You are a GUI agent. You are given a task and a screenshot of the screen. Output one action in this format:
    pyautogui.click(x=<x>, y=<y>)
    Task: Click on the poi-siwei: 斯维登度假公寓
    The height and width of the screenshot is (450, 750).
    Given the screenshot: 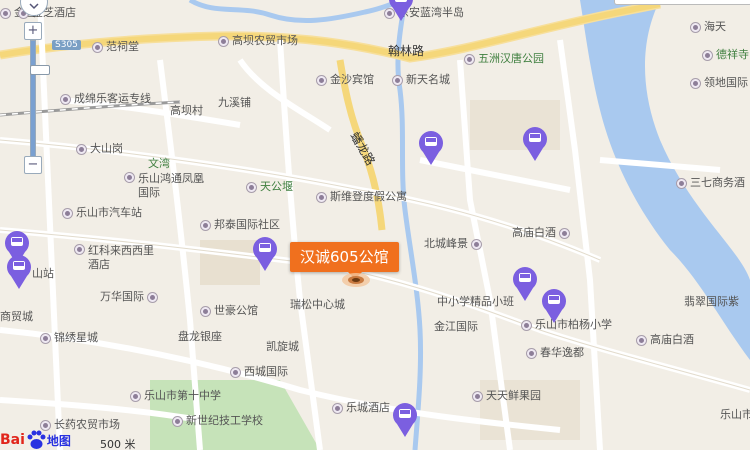 What is the action you would take?
    pyautogui.click(x=361, y=197)
    